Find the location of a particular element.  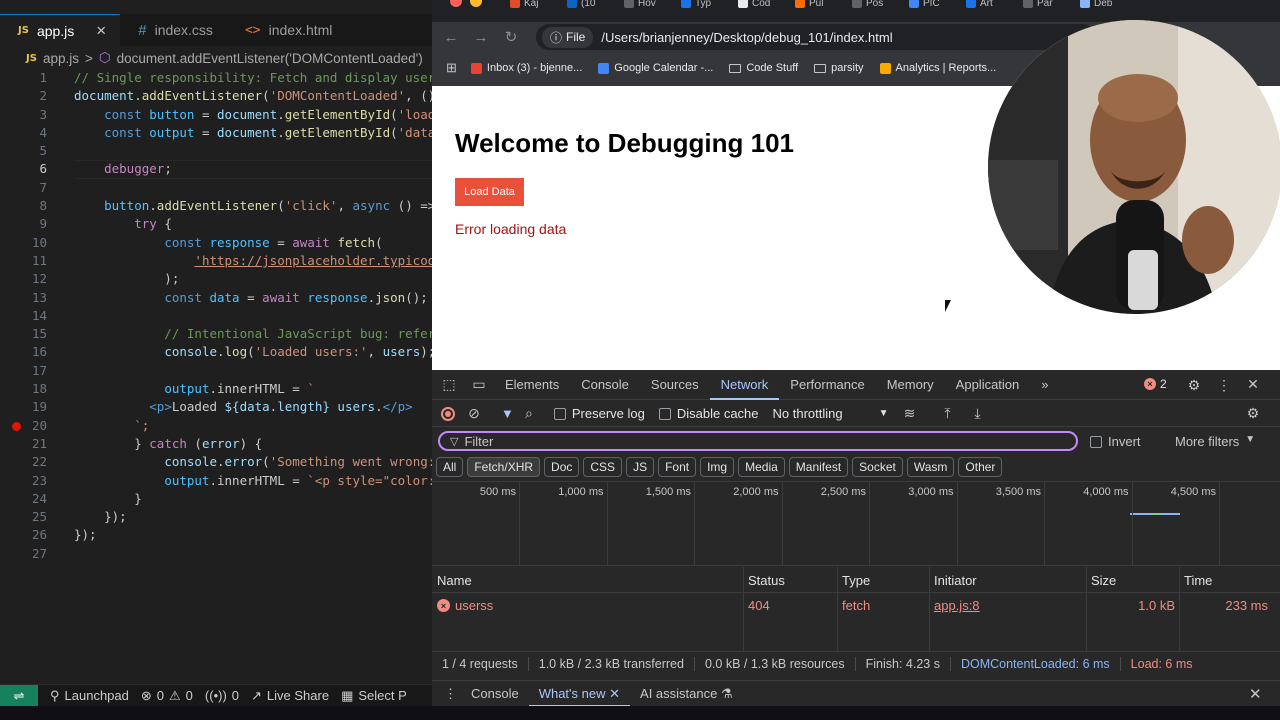

type-filter-js: JS is located at coordinates (640, 467).